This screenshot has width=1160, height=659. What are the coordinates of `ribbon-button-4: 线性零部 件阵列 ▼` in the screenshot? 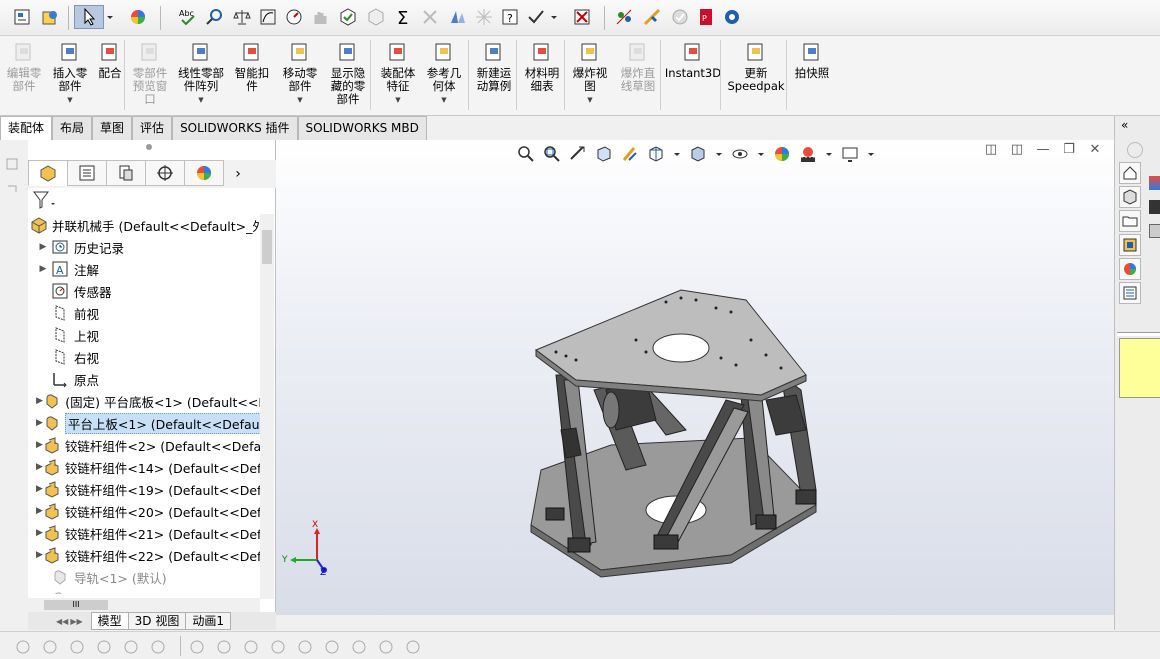 It's located at (201, 73).